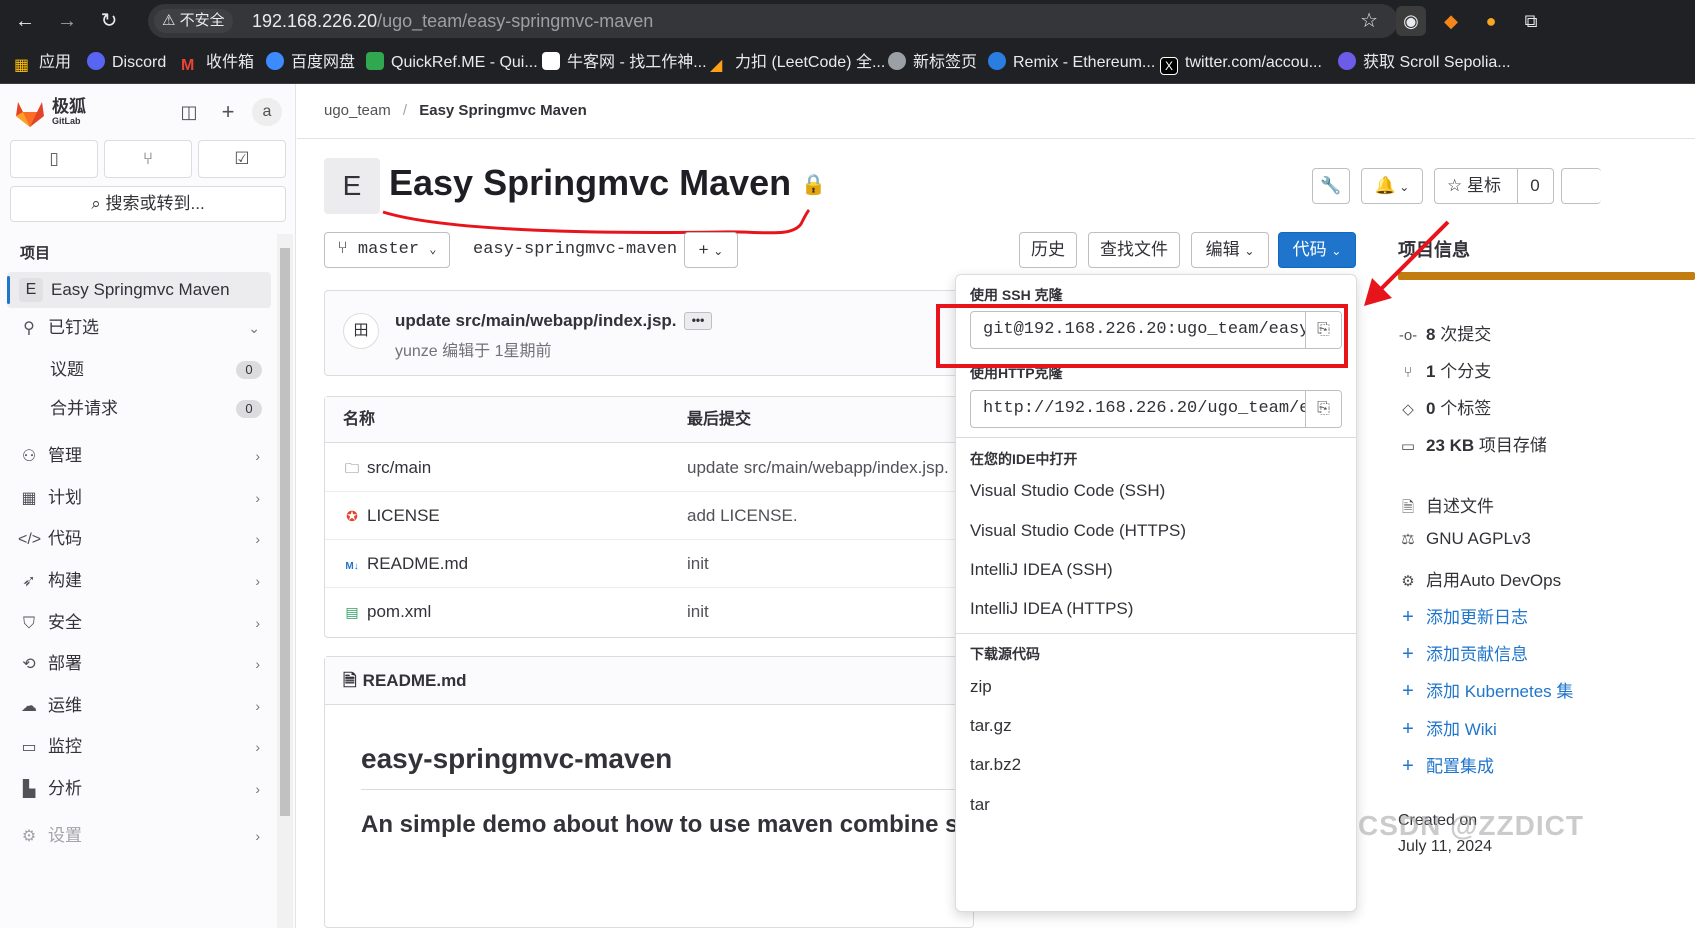  I want to click on tags-stat: ◇ 0 个标签, so click(1444, 406).